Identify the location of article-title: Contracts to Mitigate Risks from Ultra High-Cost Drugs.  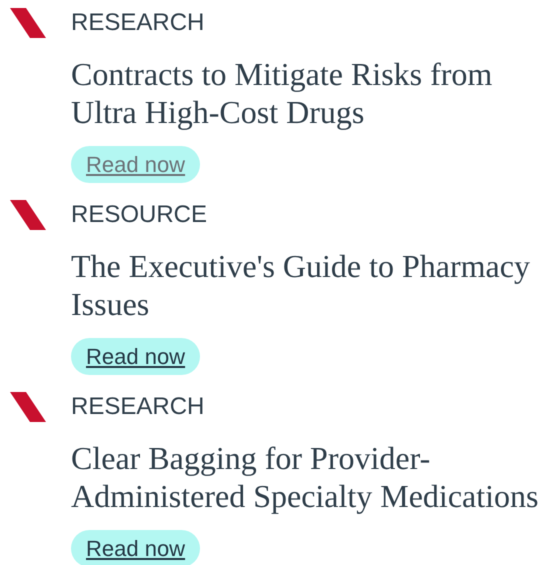
(282, 93).